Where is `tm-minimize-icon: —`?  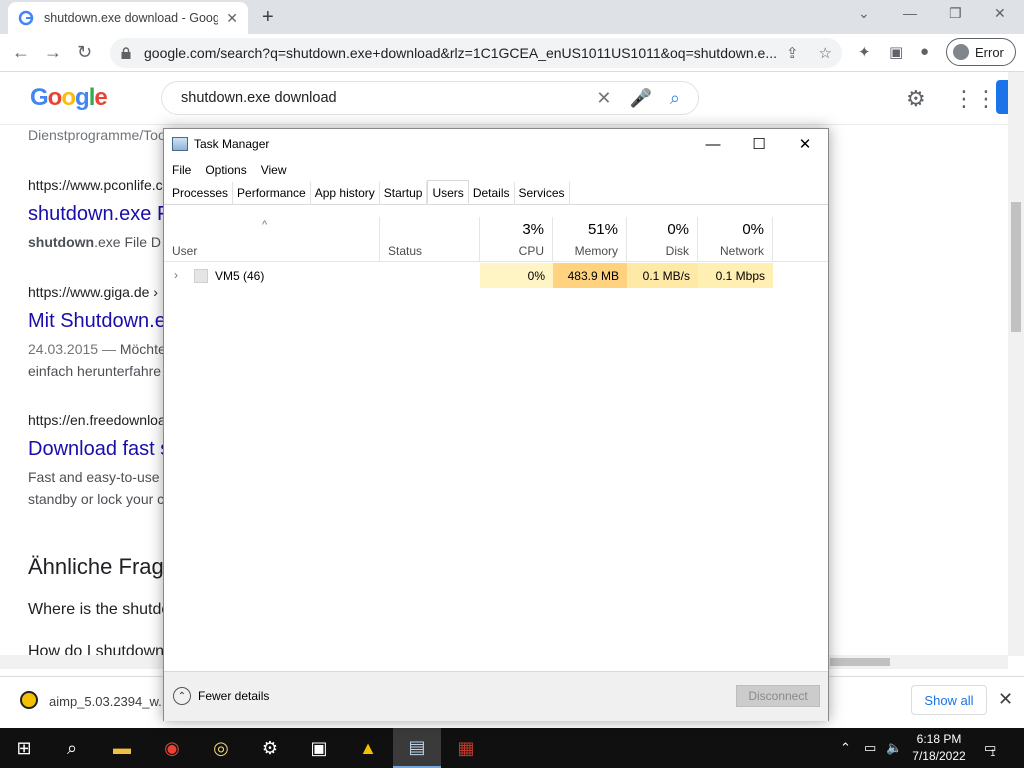
tm-minimize-icon: — is located at coordinates (713, 144).